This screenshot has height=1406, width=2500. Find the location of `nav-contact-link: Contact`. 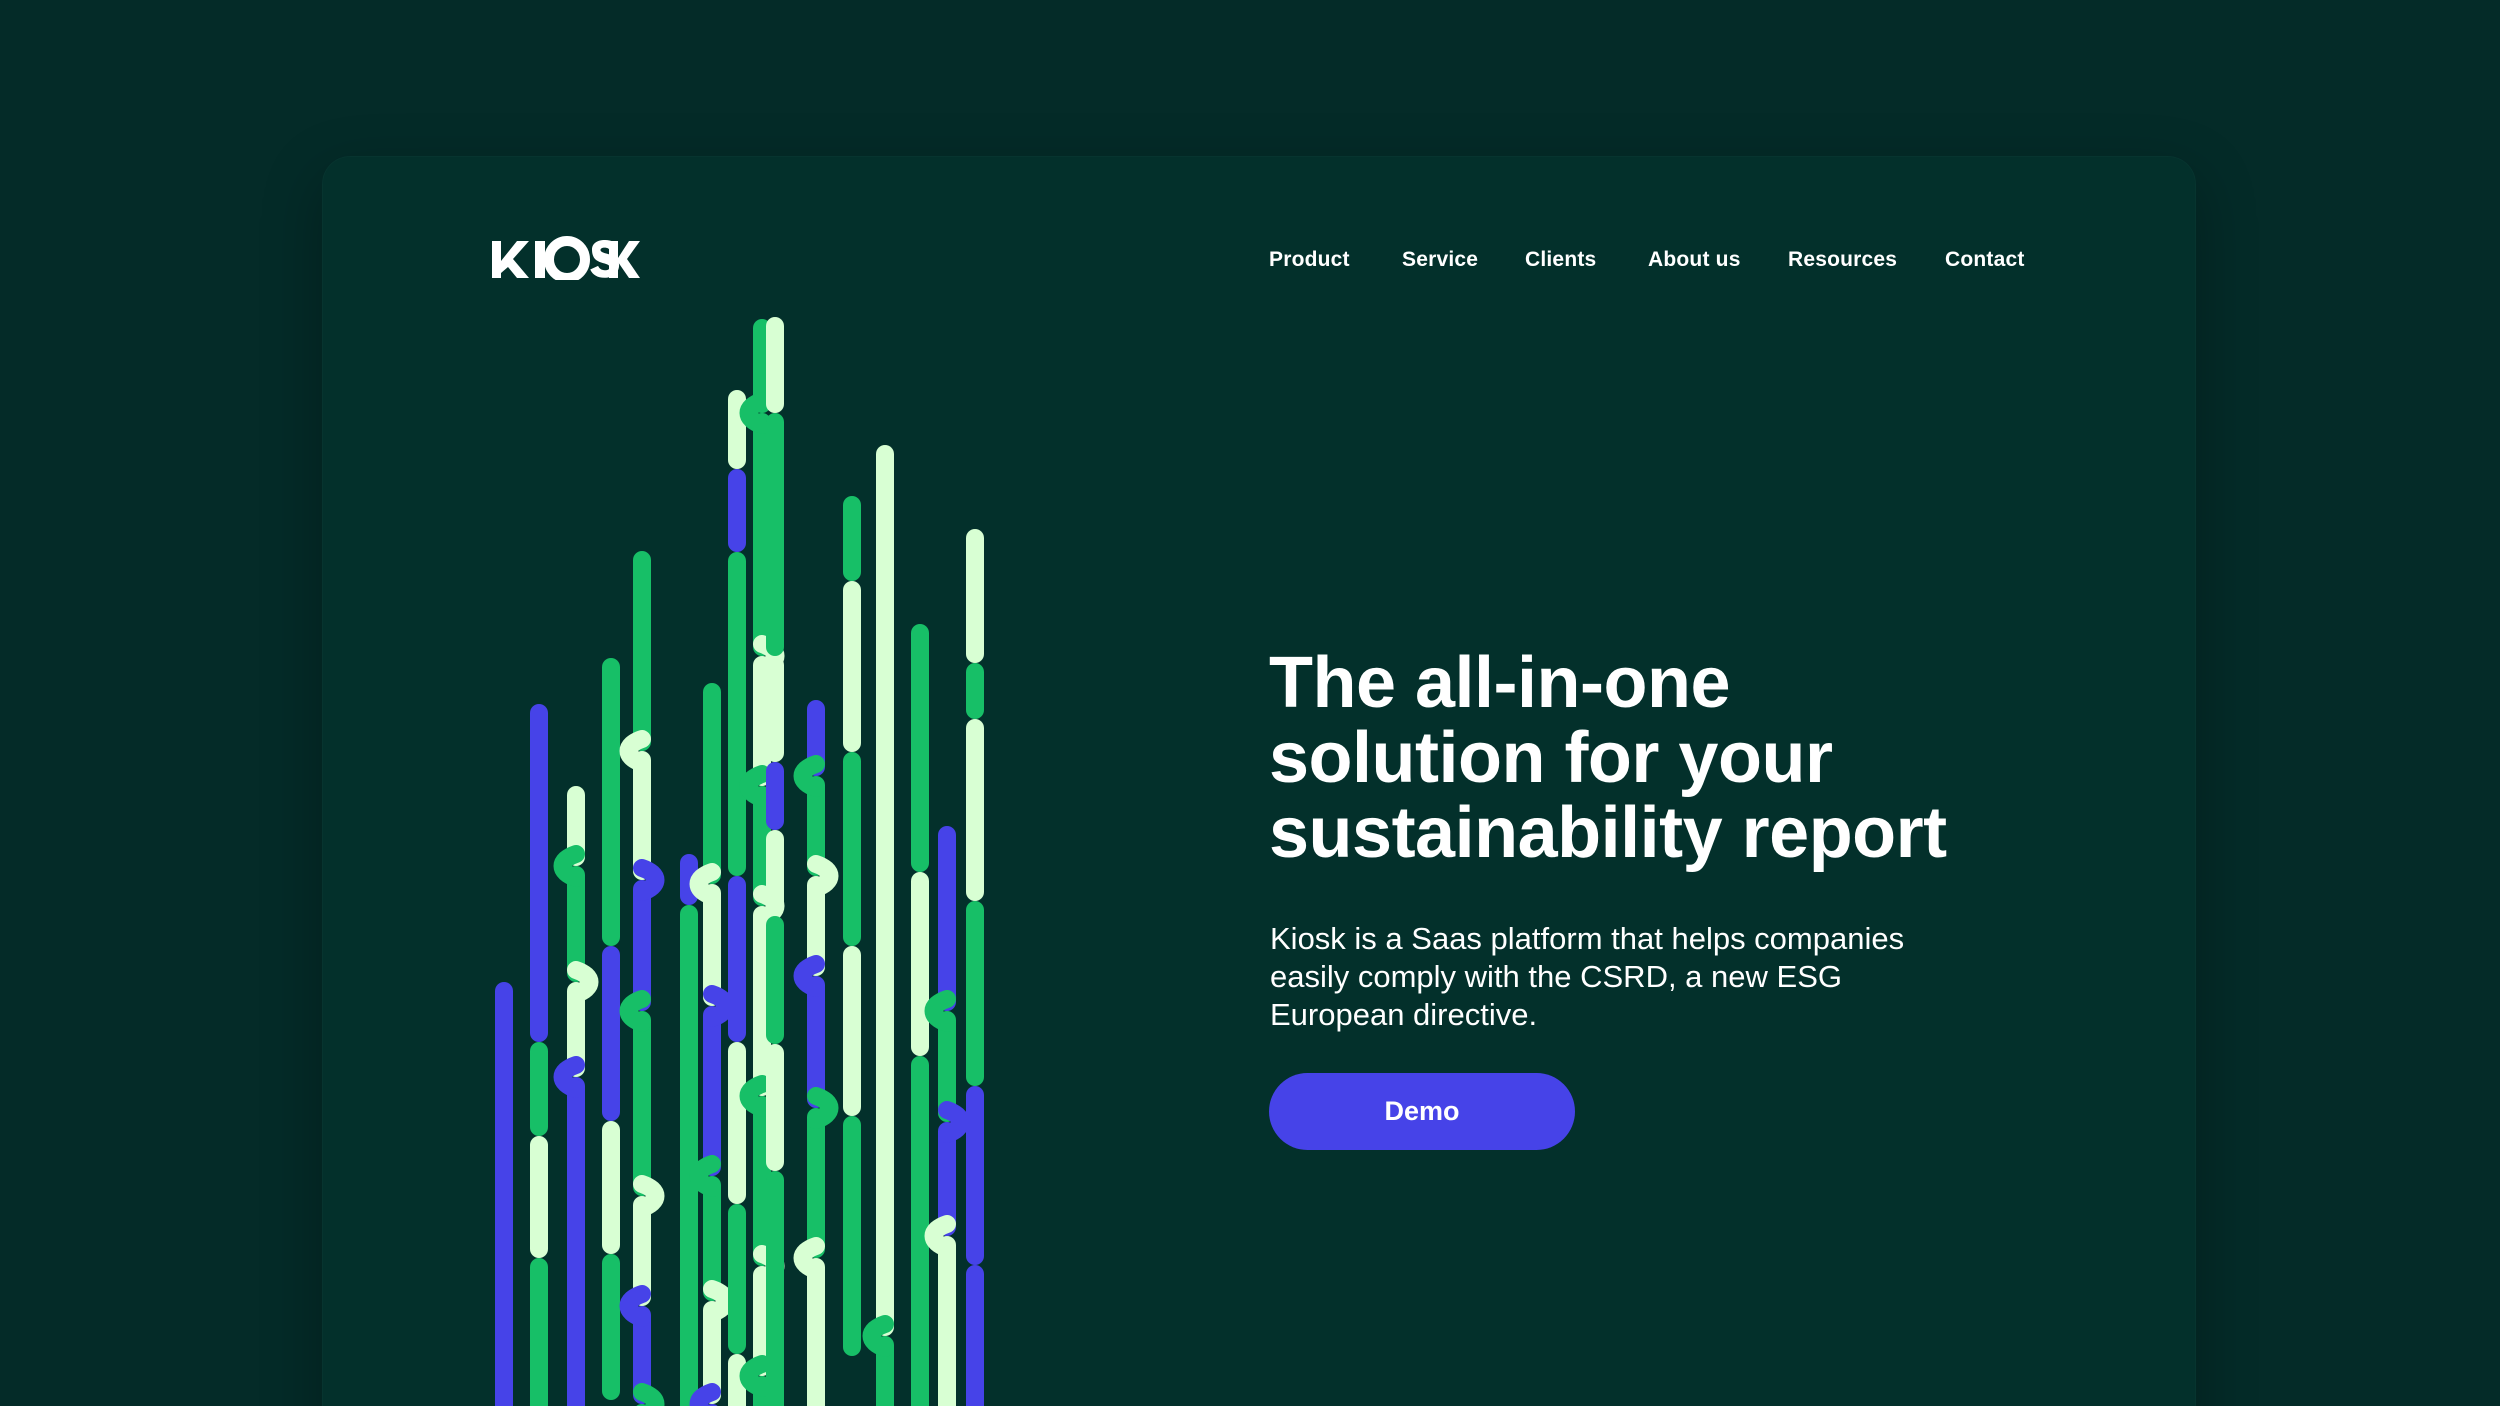

nav-contact-link: Contact is located at coordinates (1985, 260).